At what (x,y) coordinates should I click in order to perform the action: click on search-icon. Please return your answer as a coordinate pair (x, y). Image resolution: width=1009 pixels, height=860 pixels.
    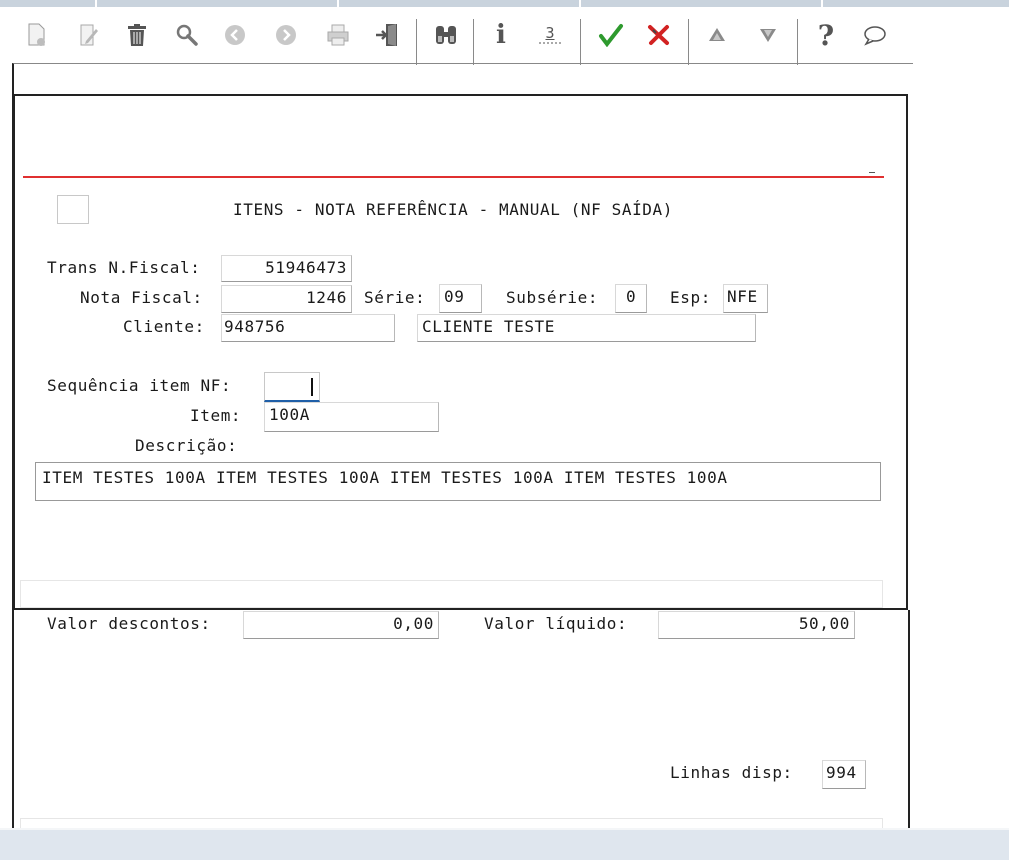
    Looking at the image, I should click on (187, 35).